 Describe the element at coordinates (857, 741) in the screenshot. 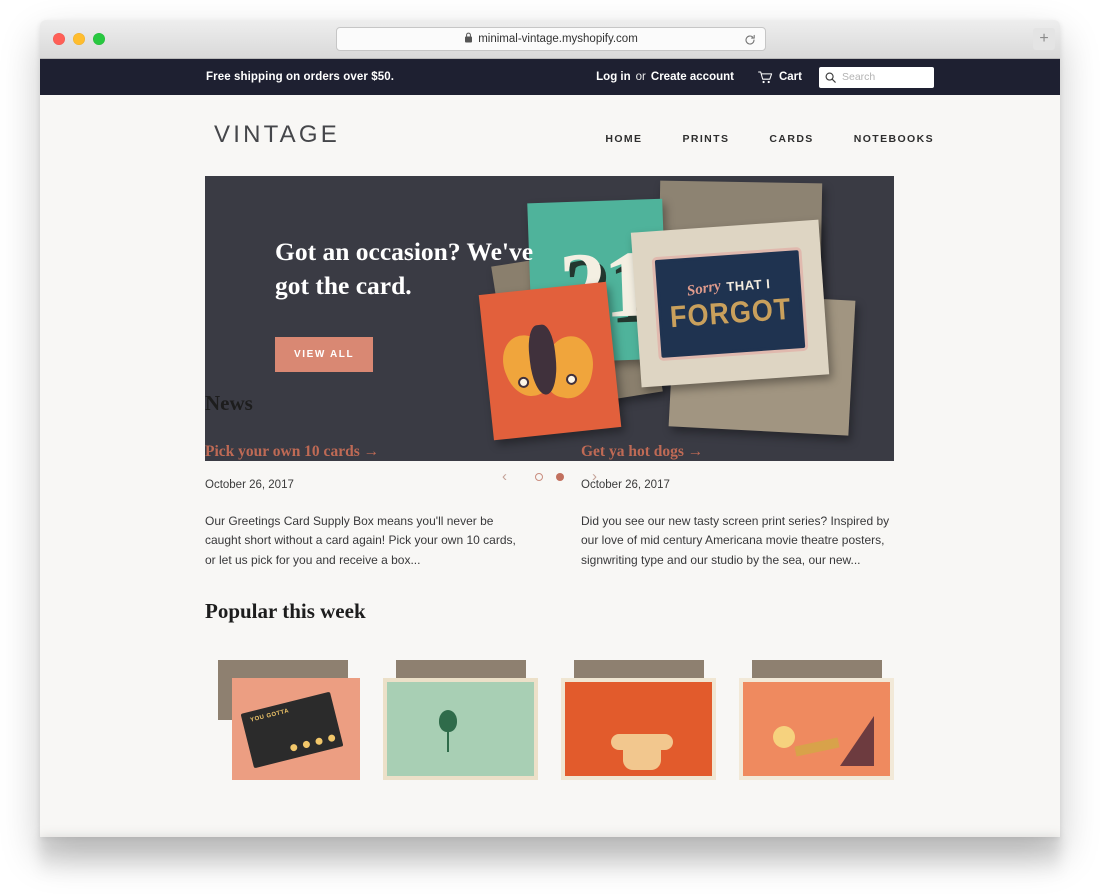

I see `fan-shape` at that location.